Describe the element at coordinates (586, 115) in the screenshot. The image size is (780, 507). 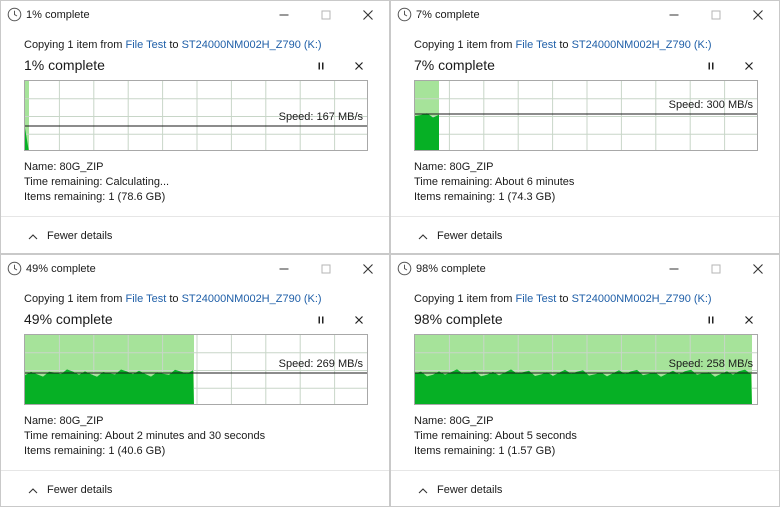
I see `speed-graph: Speed: 300 MB/s` at that location.